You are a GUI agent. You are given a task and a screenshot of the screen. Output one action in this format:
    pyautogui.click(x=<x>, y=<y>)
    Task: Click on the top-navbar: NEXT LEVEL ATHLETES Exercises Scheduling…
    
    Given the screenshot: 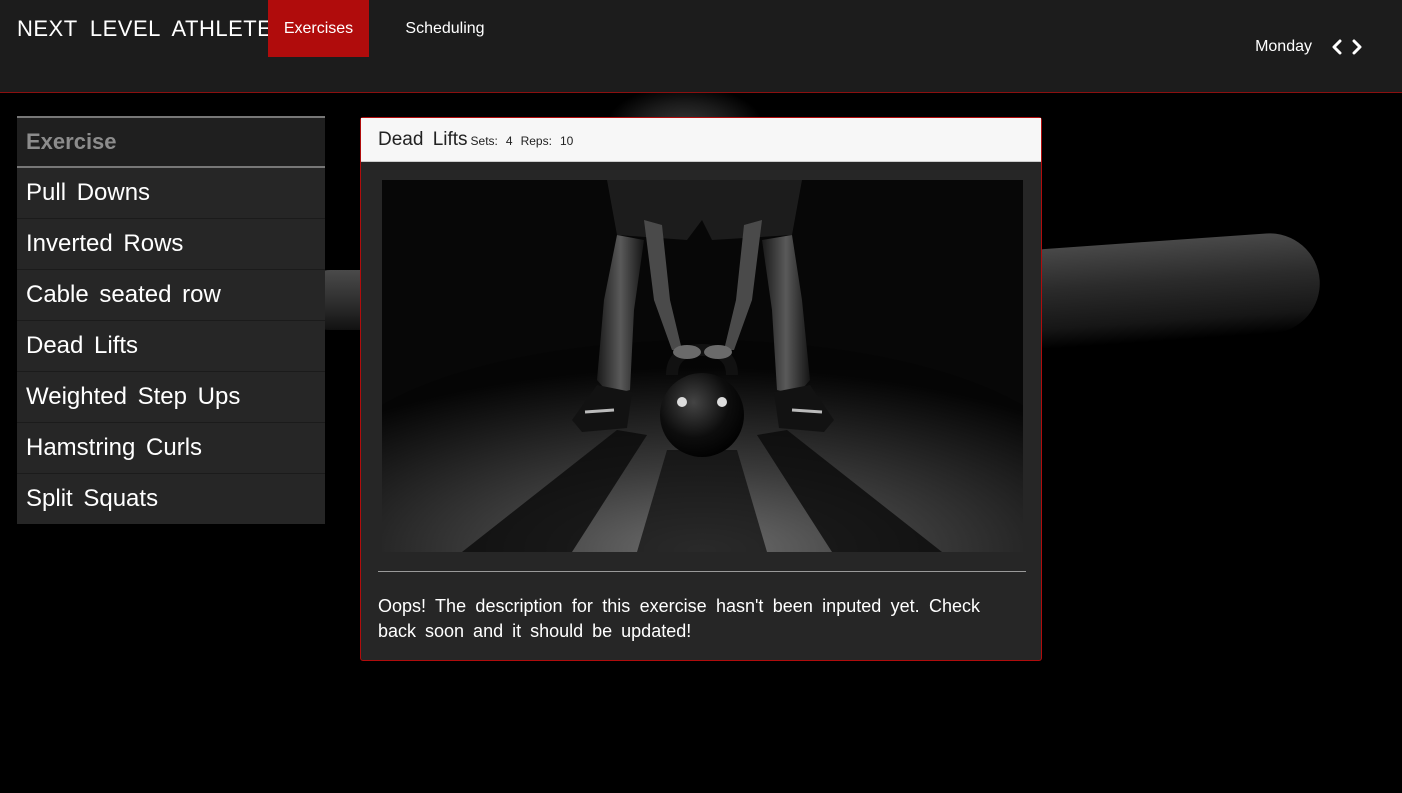 What is the action you would take?
    pyautogui.click(x=701, y=46)
    